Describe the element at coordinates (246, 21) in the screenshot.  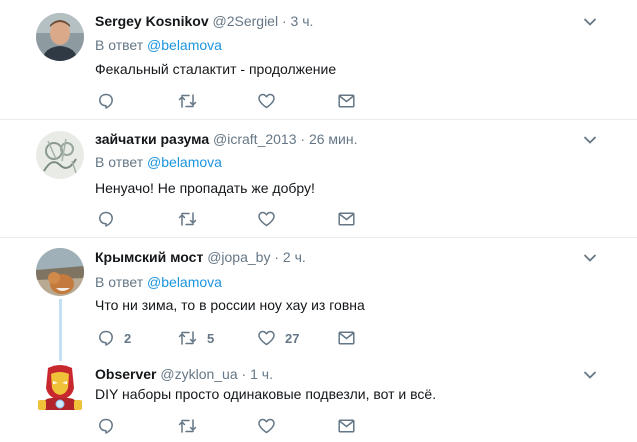
I see `username: @2Sergiel` at that location.